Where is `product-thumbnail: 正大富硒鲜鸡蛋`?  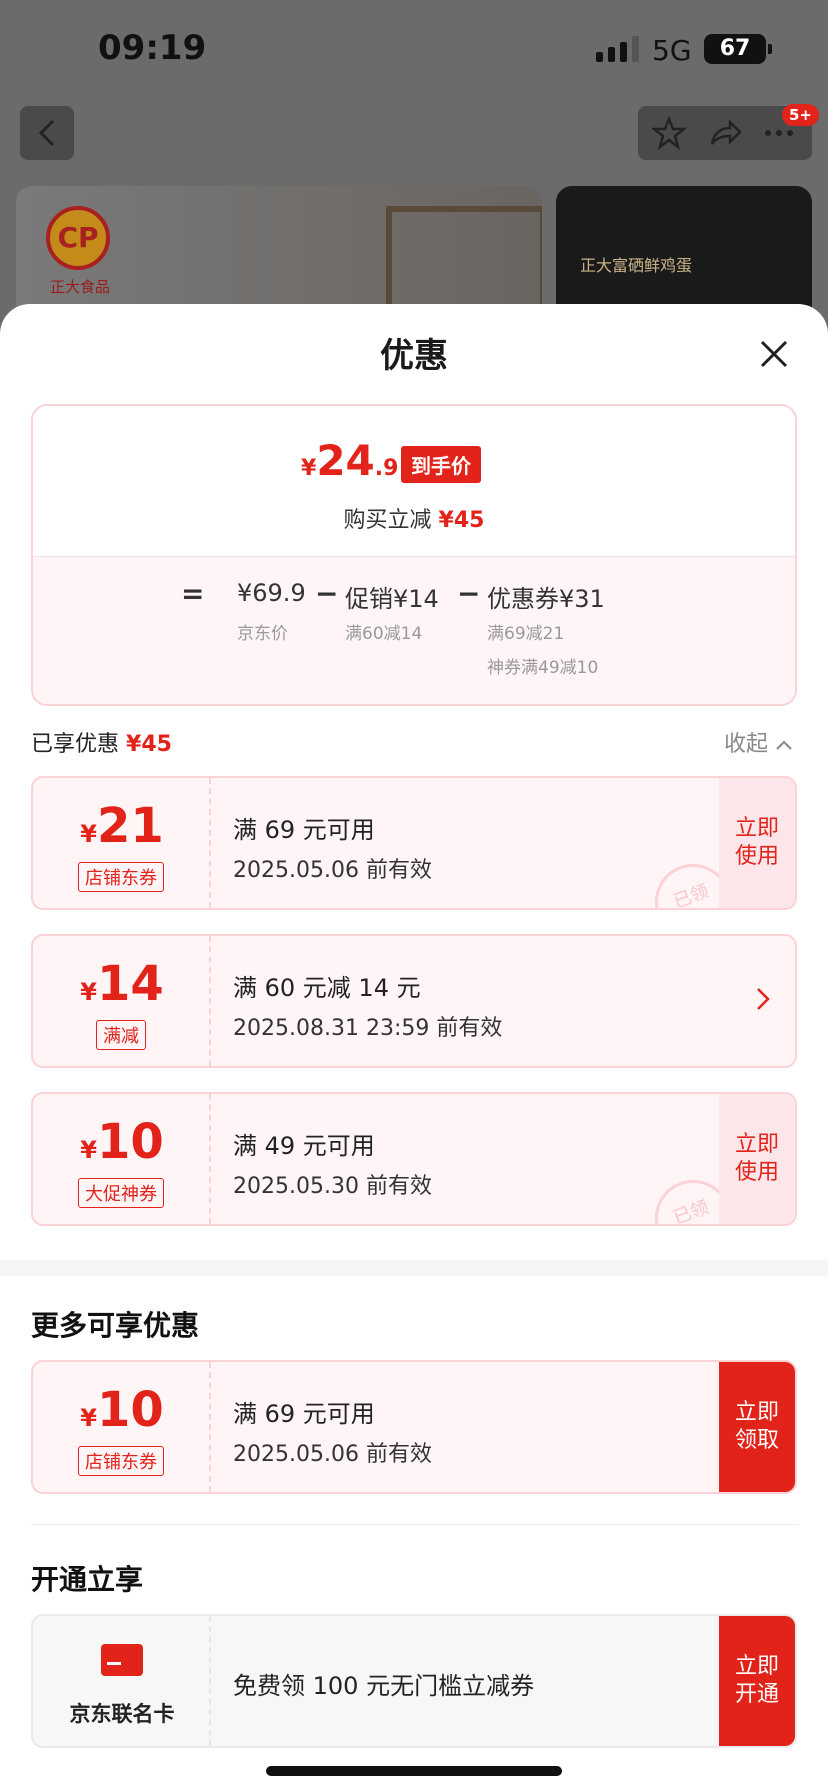 product-thumbnail: 正大富硒鲜鸡蛋 is located at coordinates (684, 251).